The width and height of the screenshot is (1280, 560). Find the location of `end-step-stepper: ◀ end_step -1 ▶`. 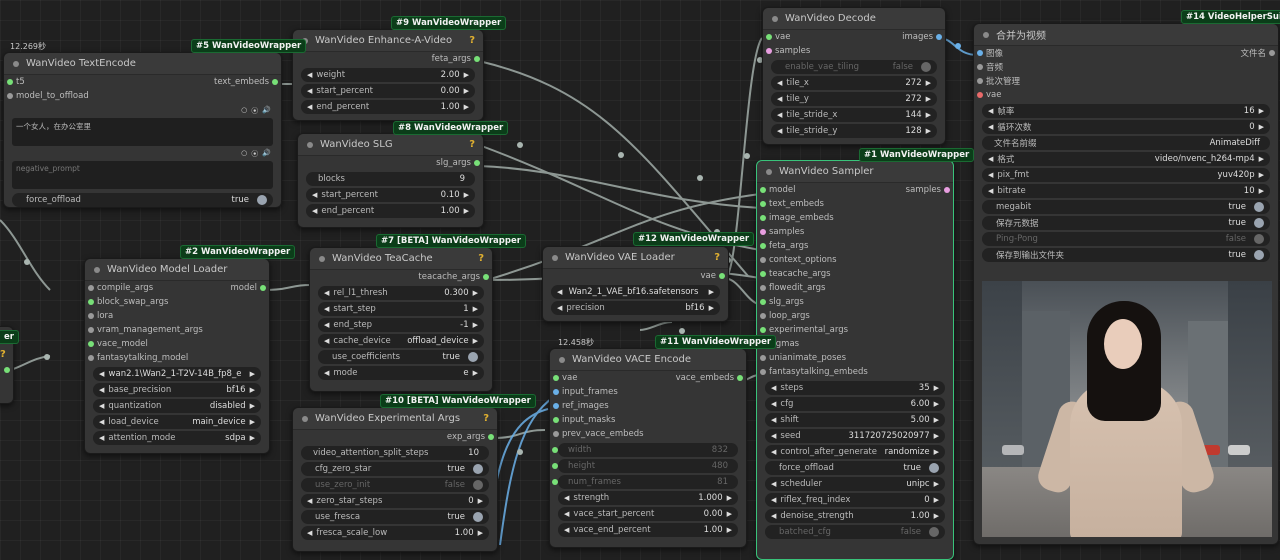

end-step-stepper: ◀ end_step -1 ▶ is located at coordinates (401, 325).